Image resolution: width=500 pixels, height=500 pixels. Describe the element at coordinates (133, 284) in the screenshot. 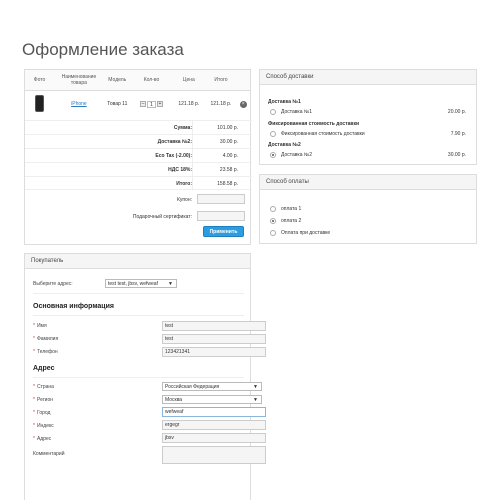

I see `address-select-value: test test, jbsv, wefweaf` at that location.